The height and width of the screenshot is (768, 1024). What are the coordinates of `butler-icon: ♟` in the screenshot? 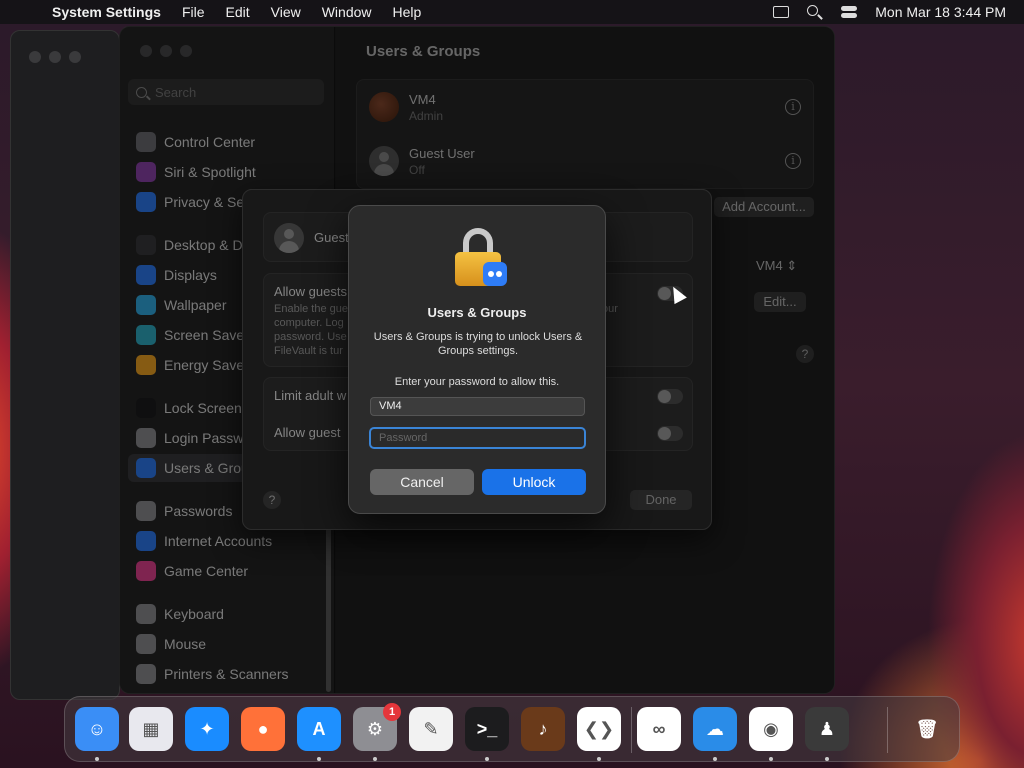 It's located at (827, 729).